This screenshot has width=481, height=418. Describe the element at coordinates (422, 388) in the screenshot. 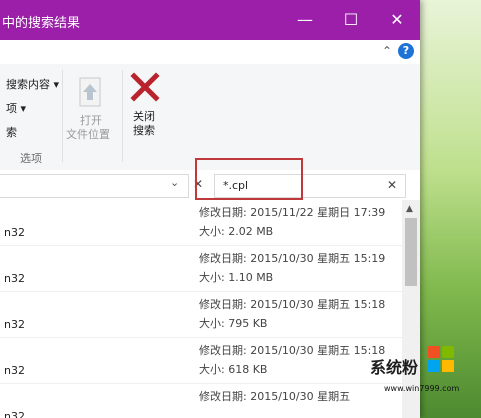

I see `watermark-url: www.win7999.com` at that location.